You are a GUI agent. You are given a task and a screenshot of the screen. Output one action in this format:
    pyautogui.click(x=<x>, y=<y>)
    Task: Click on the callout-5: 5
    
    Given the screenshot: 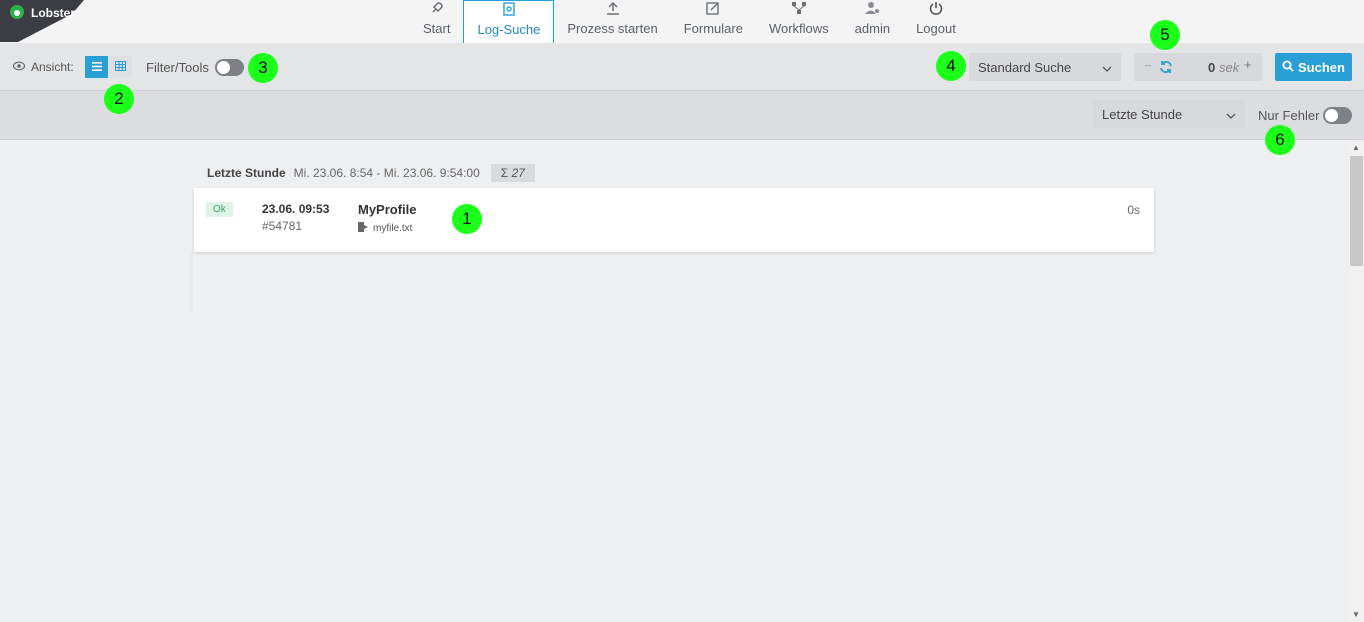 What is the action you would take?
    pyautogui.click(x=1165, y=35)
    